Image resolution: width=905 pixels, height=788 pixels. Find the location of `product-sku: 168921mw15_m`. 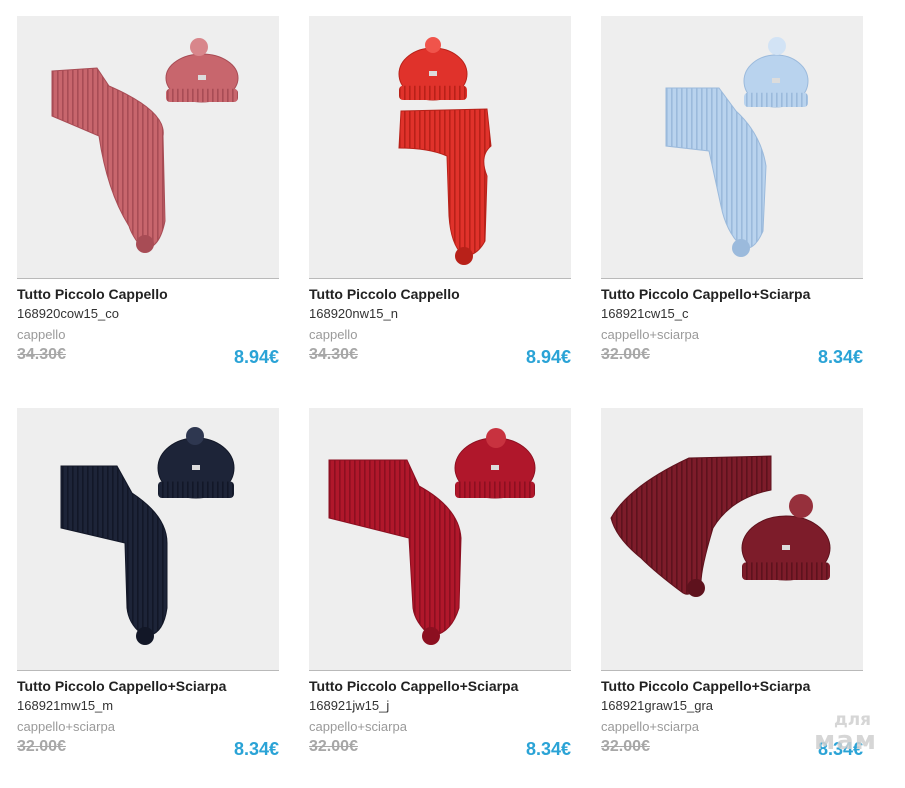

product-sku: 168921mw15_m is located at coordinates (65, 705).